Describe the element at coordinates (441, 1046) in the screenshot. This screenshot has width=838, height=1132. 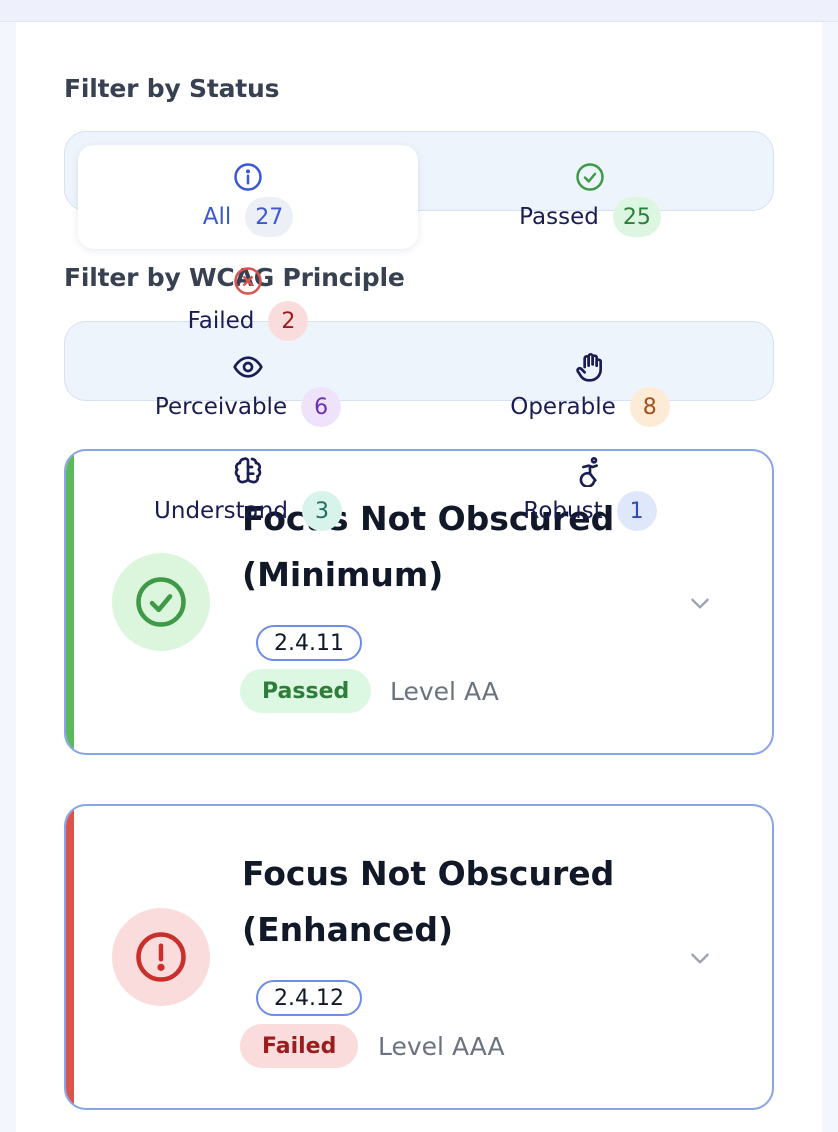
I see `conformance-level: Level AAA` at that location.